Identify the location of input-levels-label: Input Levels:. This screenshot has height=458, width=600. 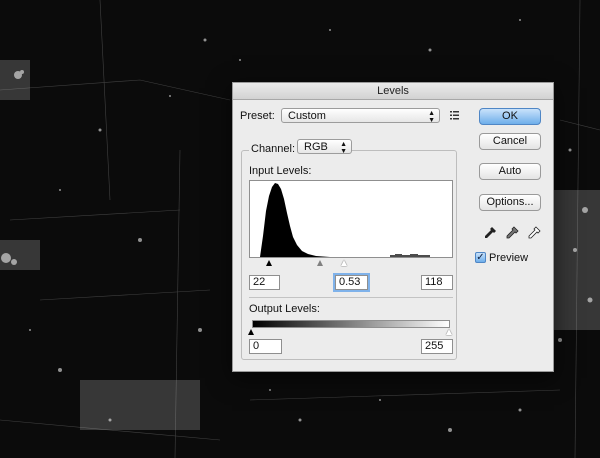
(280, 171).